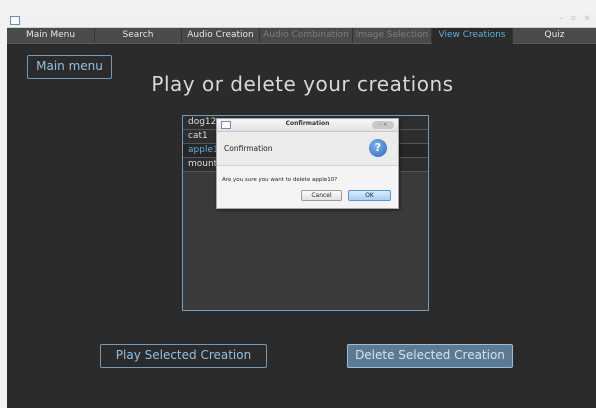 The height and width of the screenshot is (408, 596). What do you see at coordinates (472, 36) in the screenshot?
I see `tab-view-creations: View Creations` at bounding box center [472, 36].